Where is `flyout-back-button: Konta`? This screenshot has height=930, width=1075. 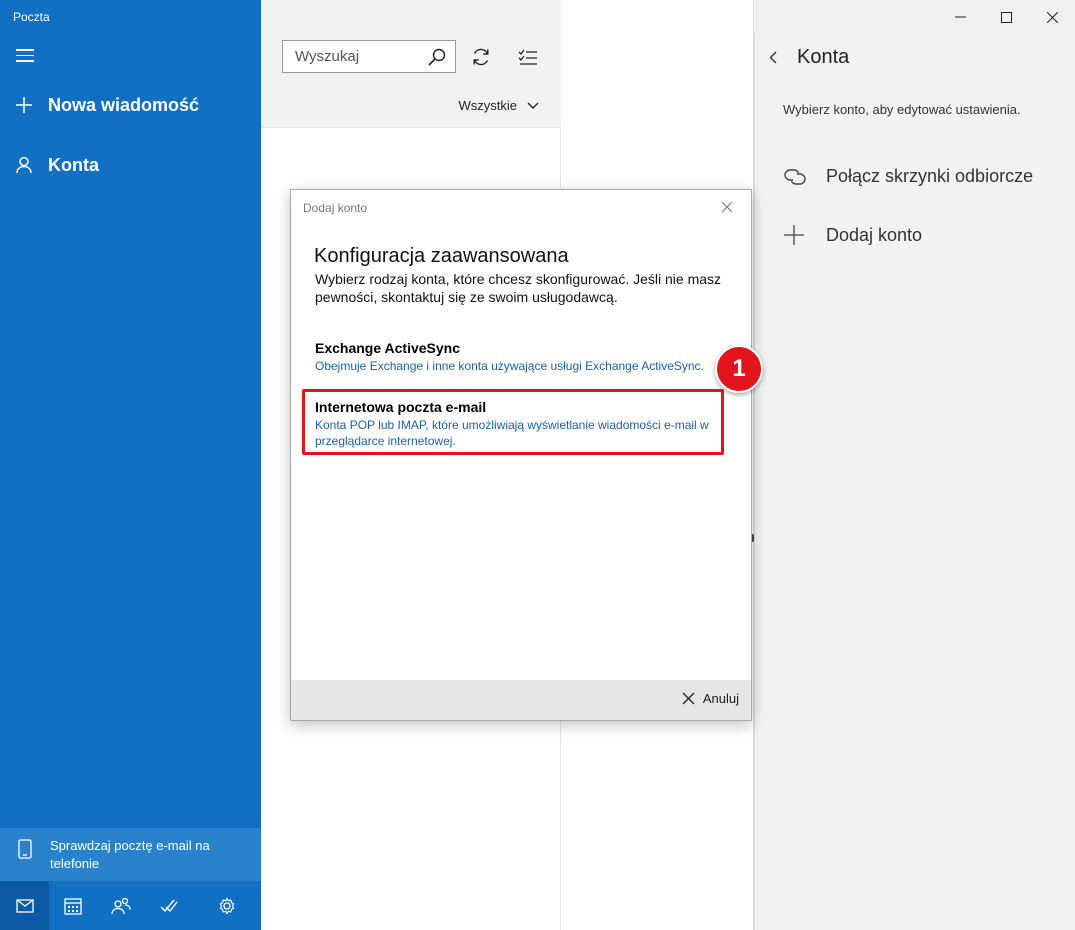 flyout-back-button: Konta is located at coordinates (809, 57).